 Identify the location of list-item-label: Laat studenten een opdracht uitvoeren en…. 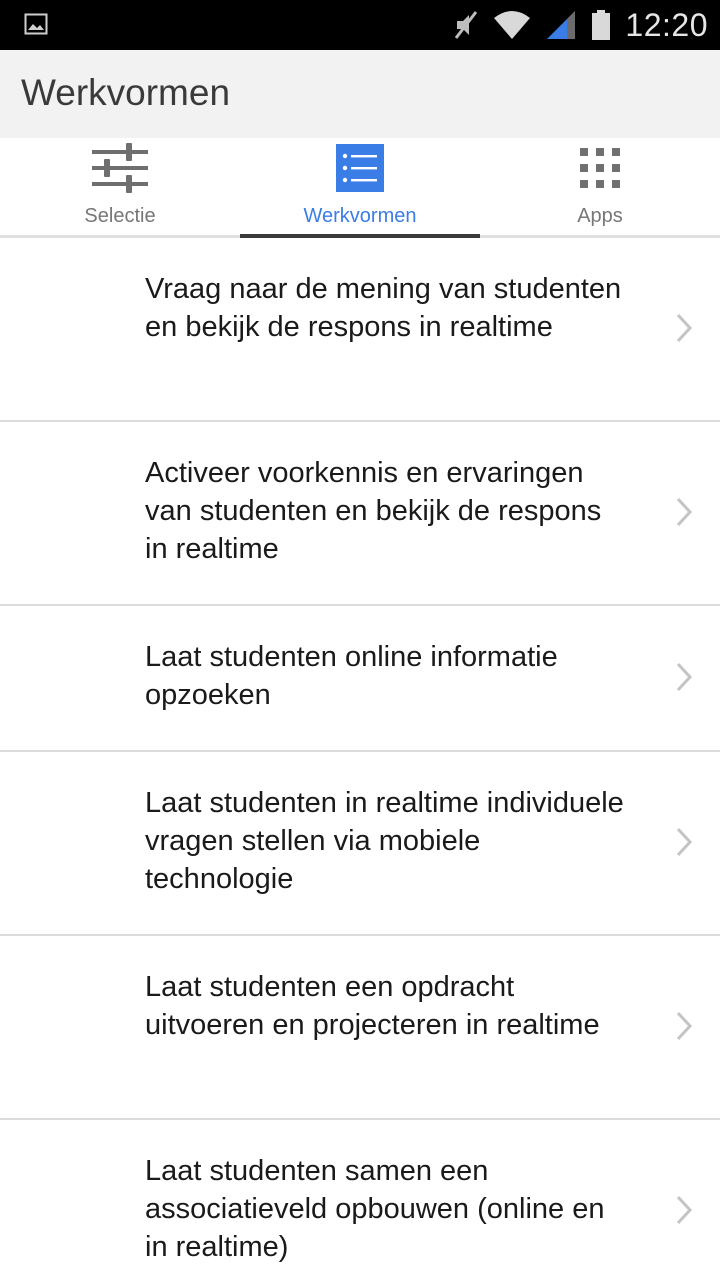
(372, 1006).